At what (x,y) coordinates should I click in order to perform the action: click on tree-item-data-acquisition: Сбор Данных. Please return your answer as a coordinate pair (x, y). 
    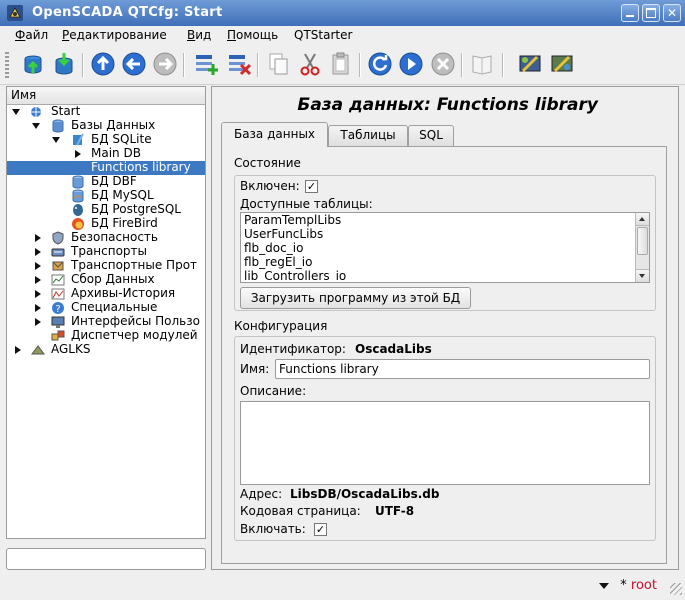
    Looking at the image, I should click on (106, 280).